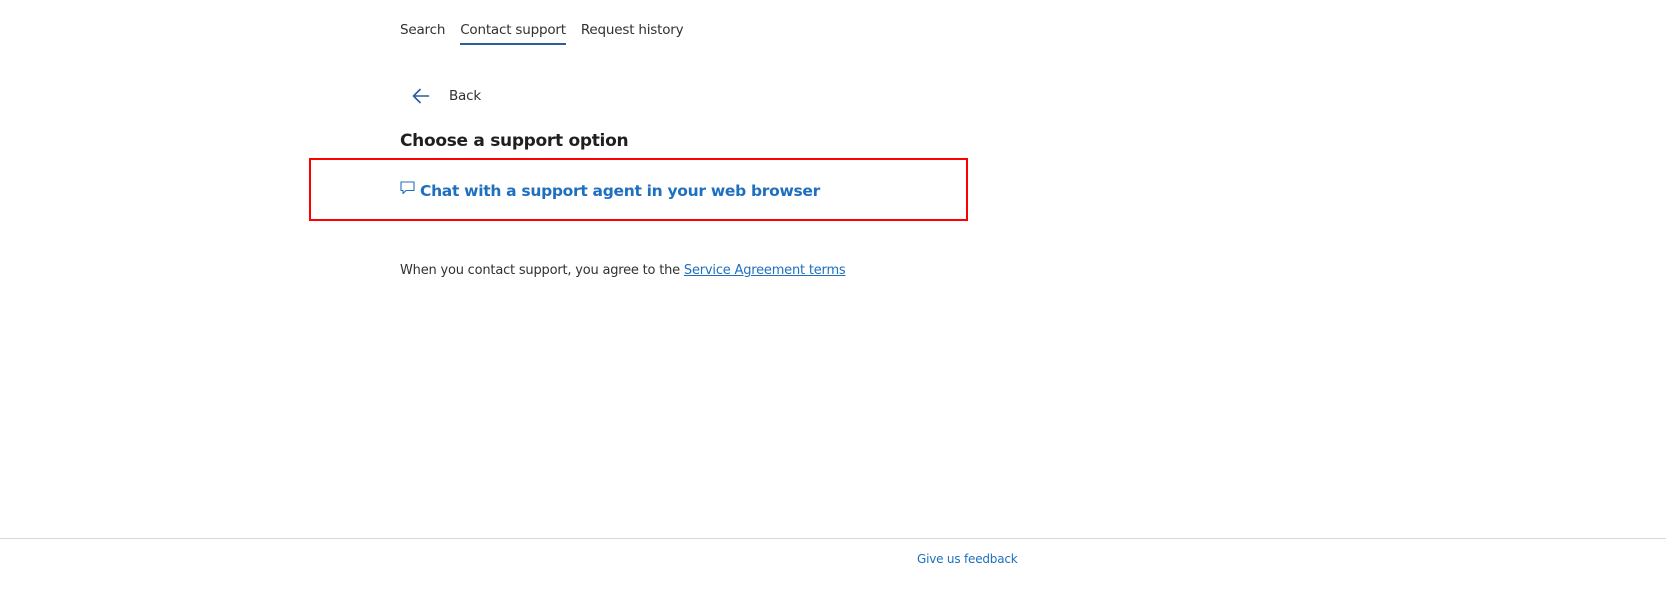 The image size is (1666, 598). What do you see at coordinates (513, 32) in the screenshot?
I see `tab-contact-support: Contact support` at bounding box center [513, 32].